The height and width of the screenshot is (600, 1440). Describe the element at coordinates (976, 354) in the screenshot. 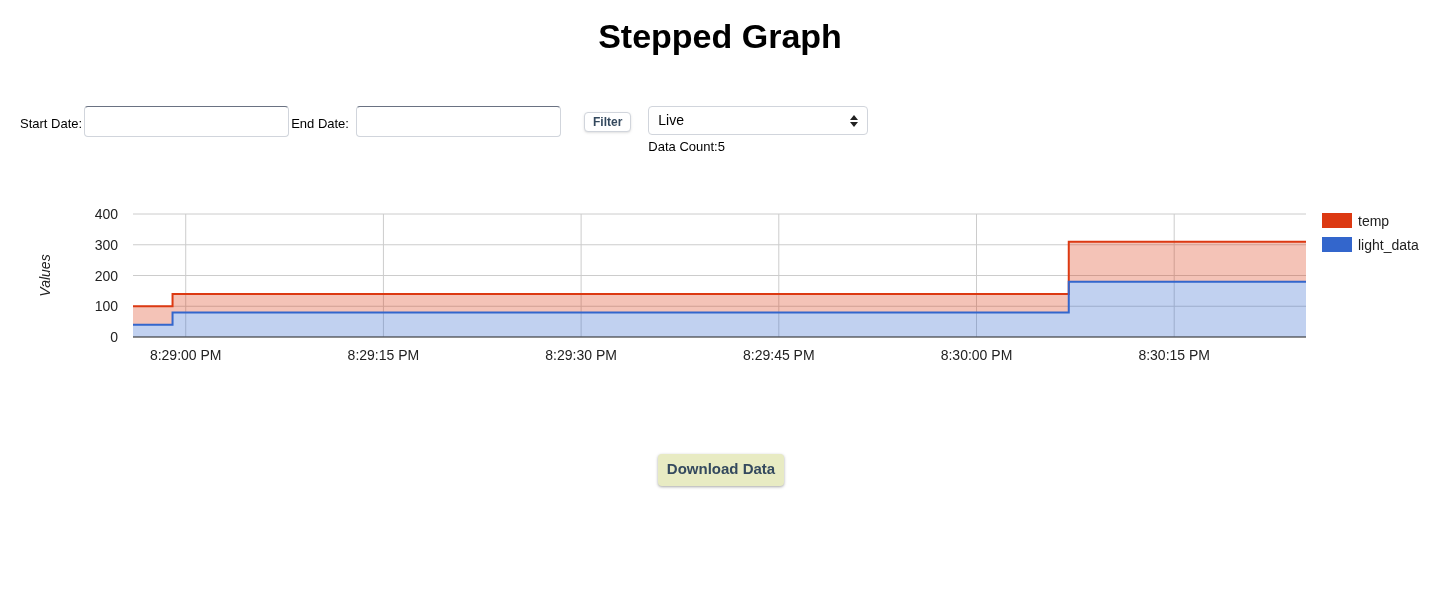

I see `x-tick-label: 8:30:00 PM` at that location.